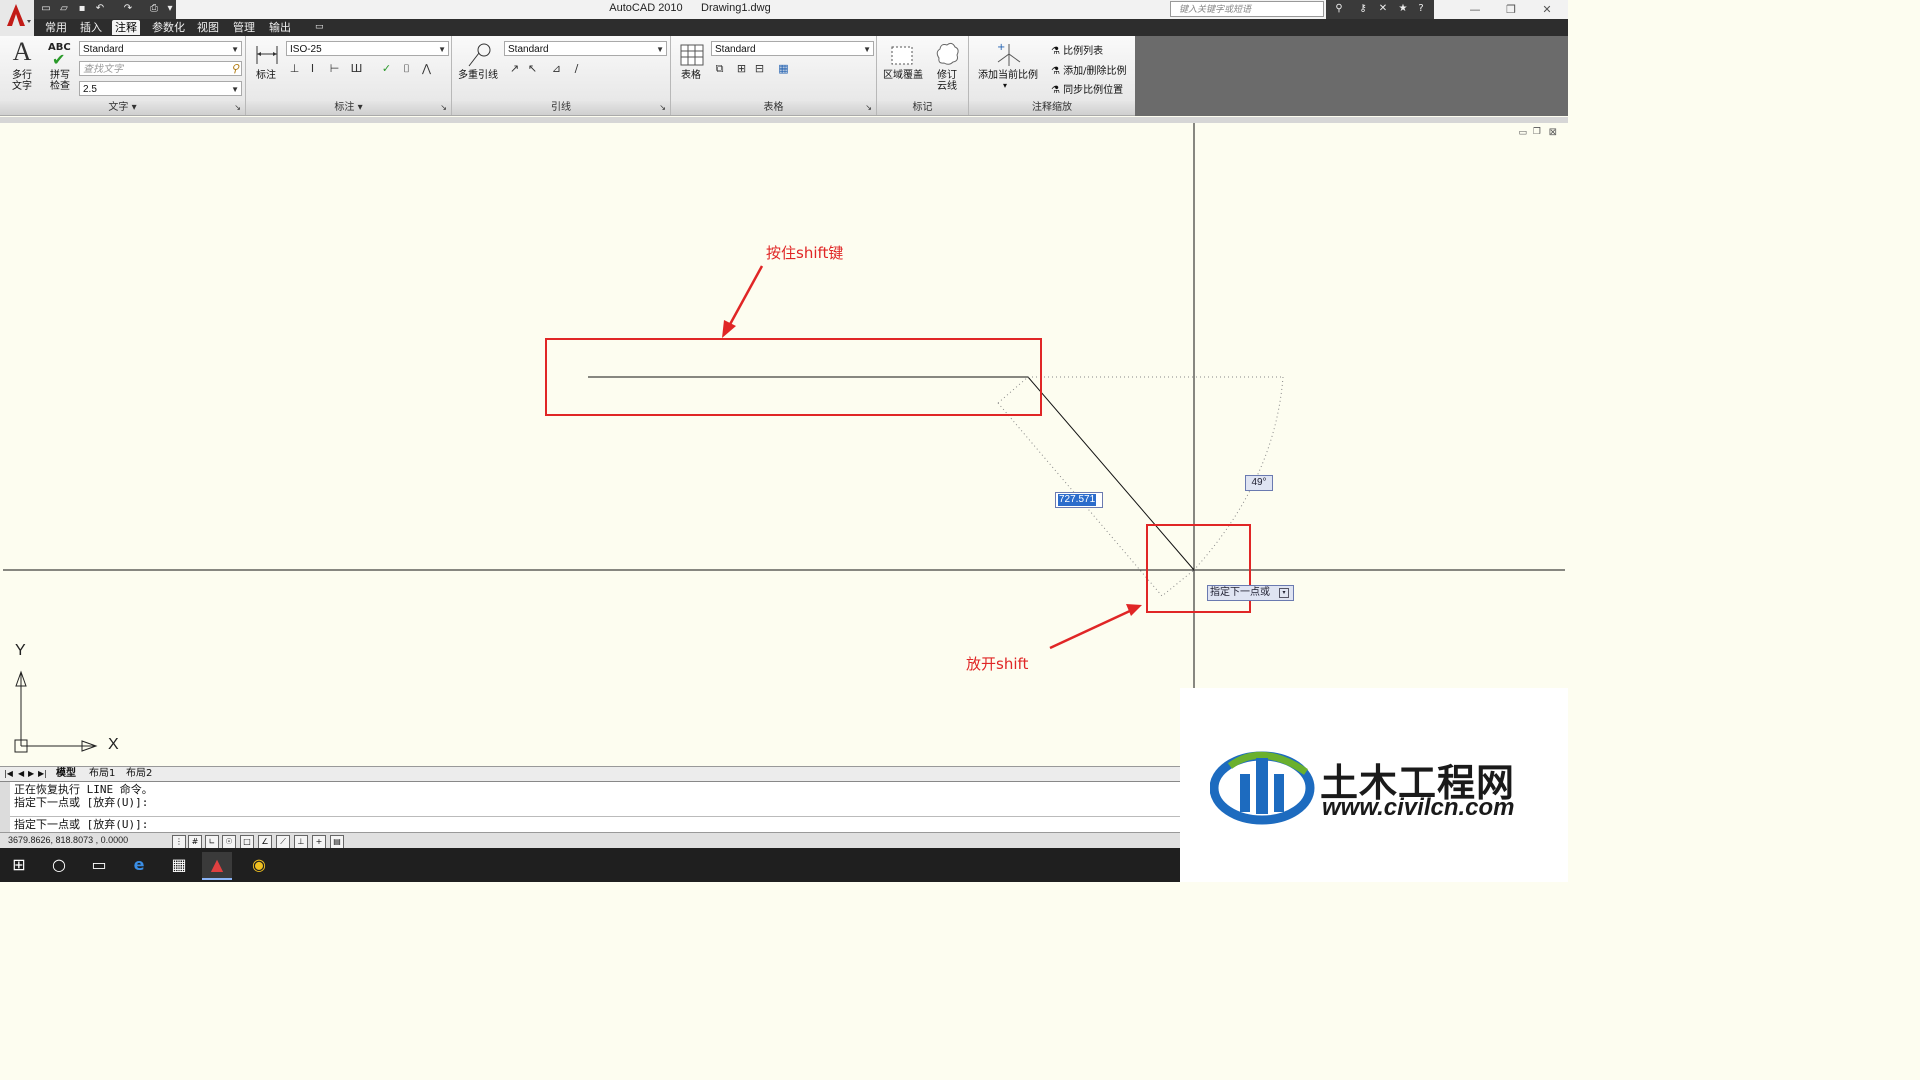  What do you see at coordinates (1421, 9) in the screenshot?
I see `help-icon: ?` at bounding box center [1421, 9].